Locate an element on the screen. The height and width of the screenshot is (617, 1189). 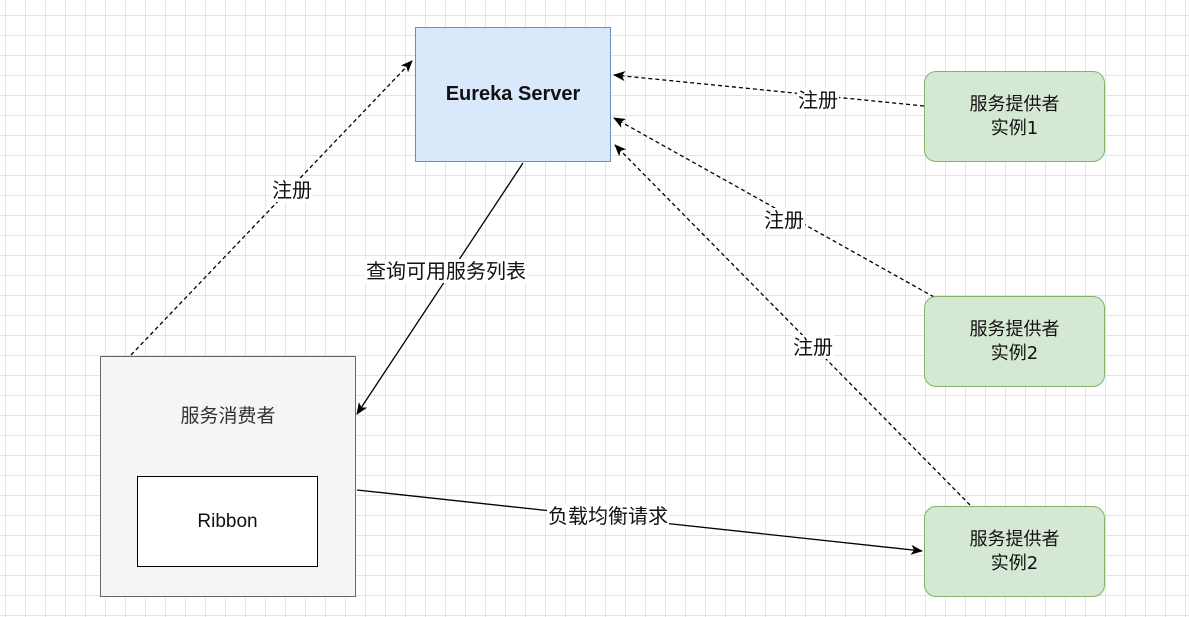
provider-3-line2: 实例2 is located at coordinates (1014, 563).